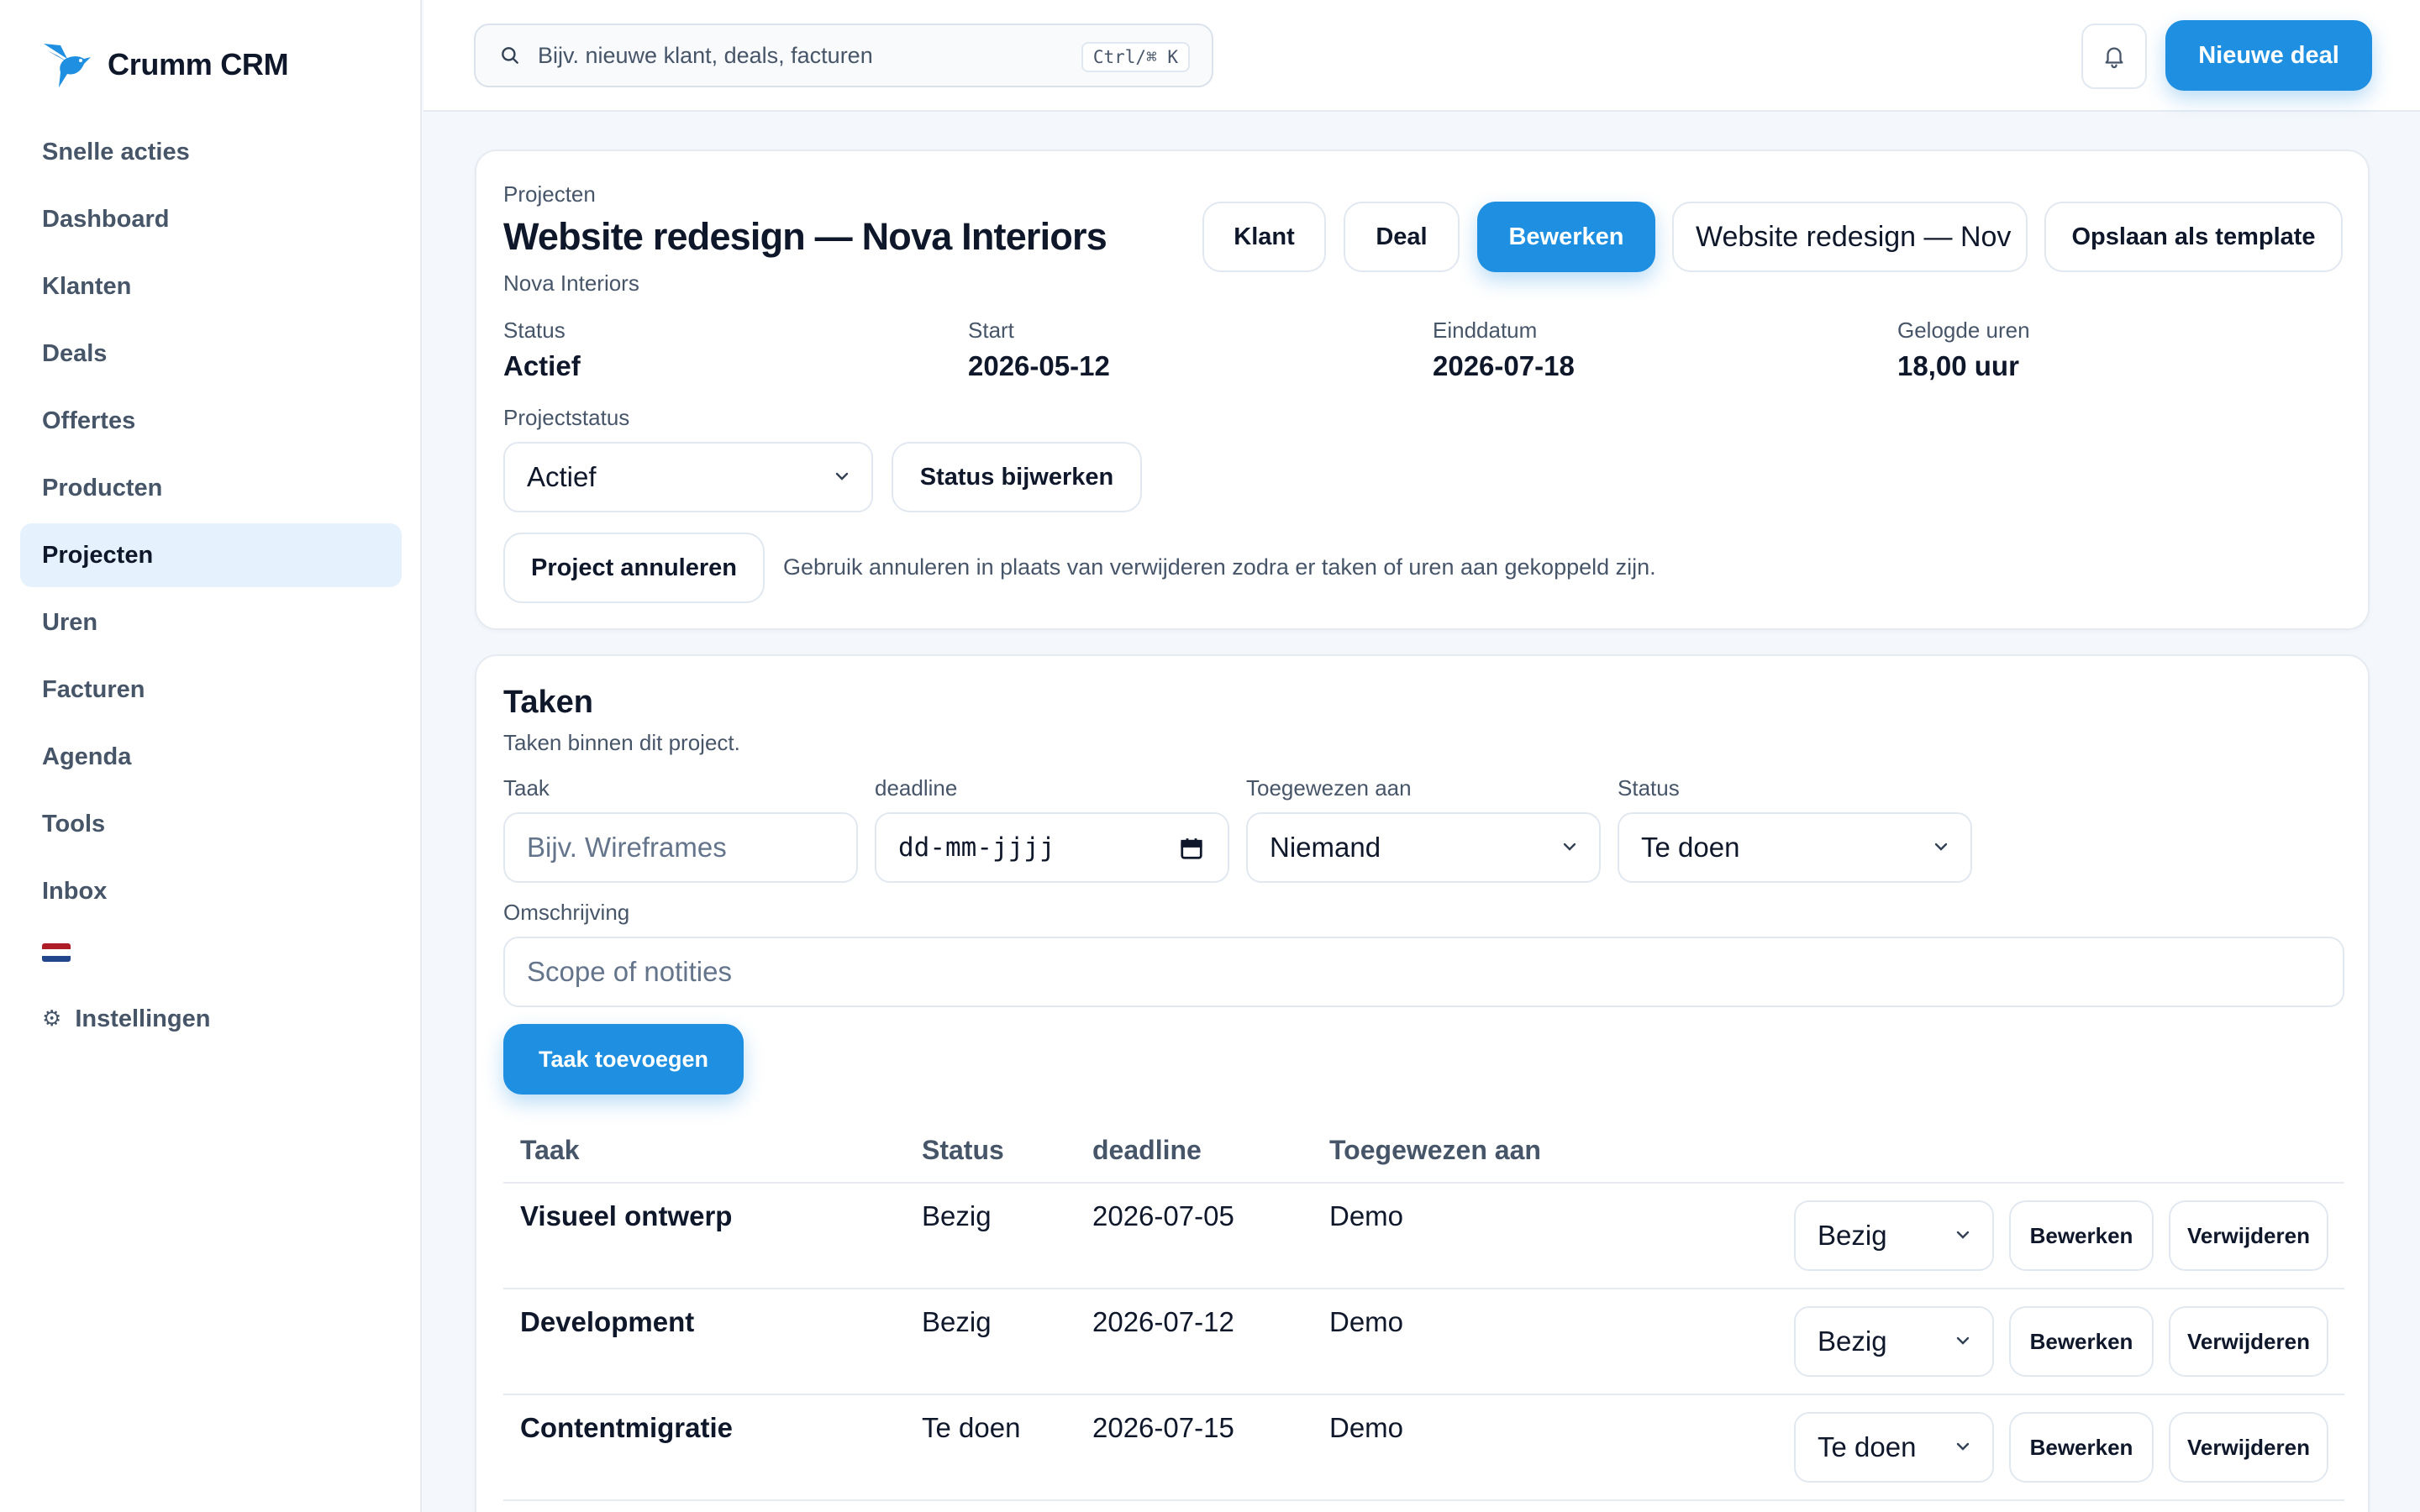 This screenshot has width=2420, height=1512. What do you see at coordinates (1135, 57) in the screenshot?
I see `search-shortcut: Ctrl/⌘ K` at bounding box center [1135, 57].